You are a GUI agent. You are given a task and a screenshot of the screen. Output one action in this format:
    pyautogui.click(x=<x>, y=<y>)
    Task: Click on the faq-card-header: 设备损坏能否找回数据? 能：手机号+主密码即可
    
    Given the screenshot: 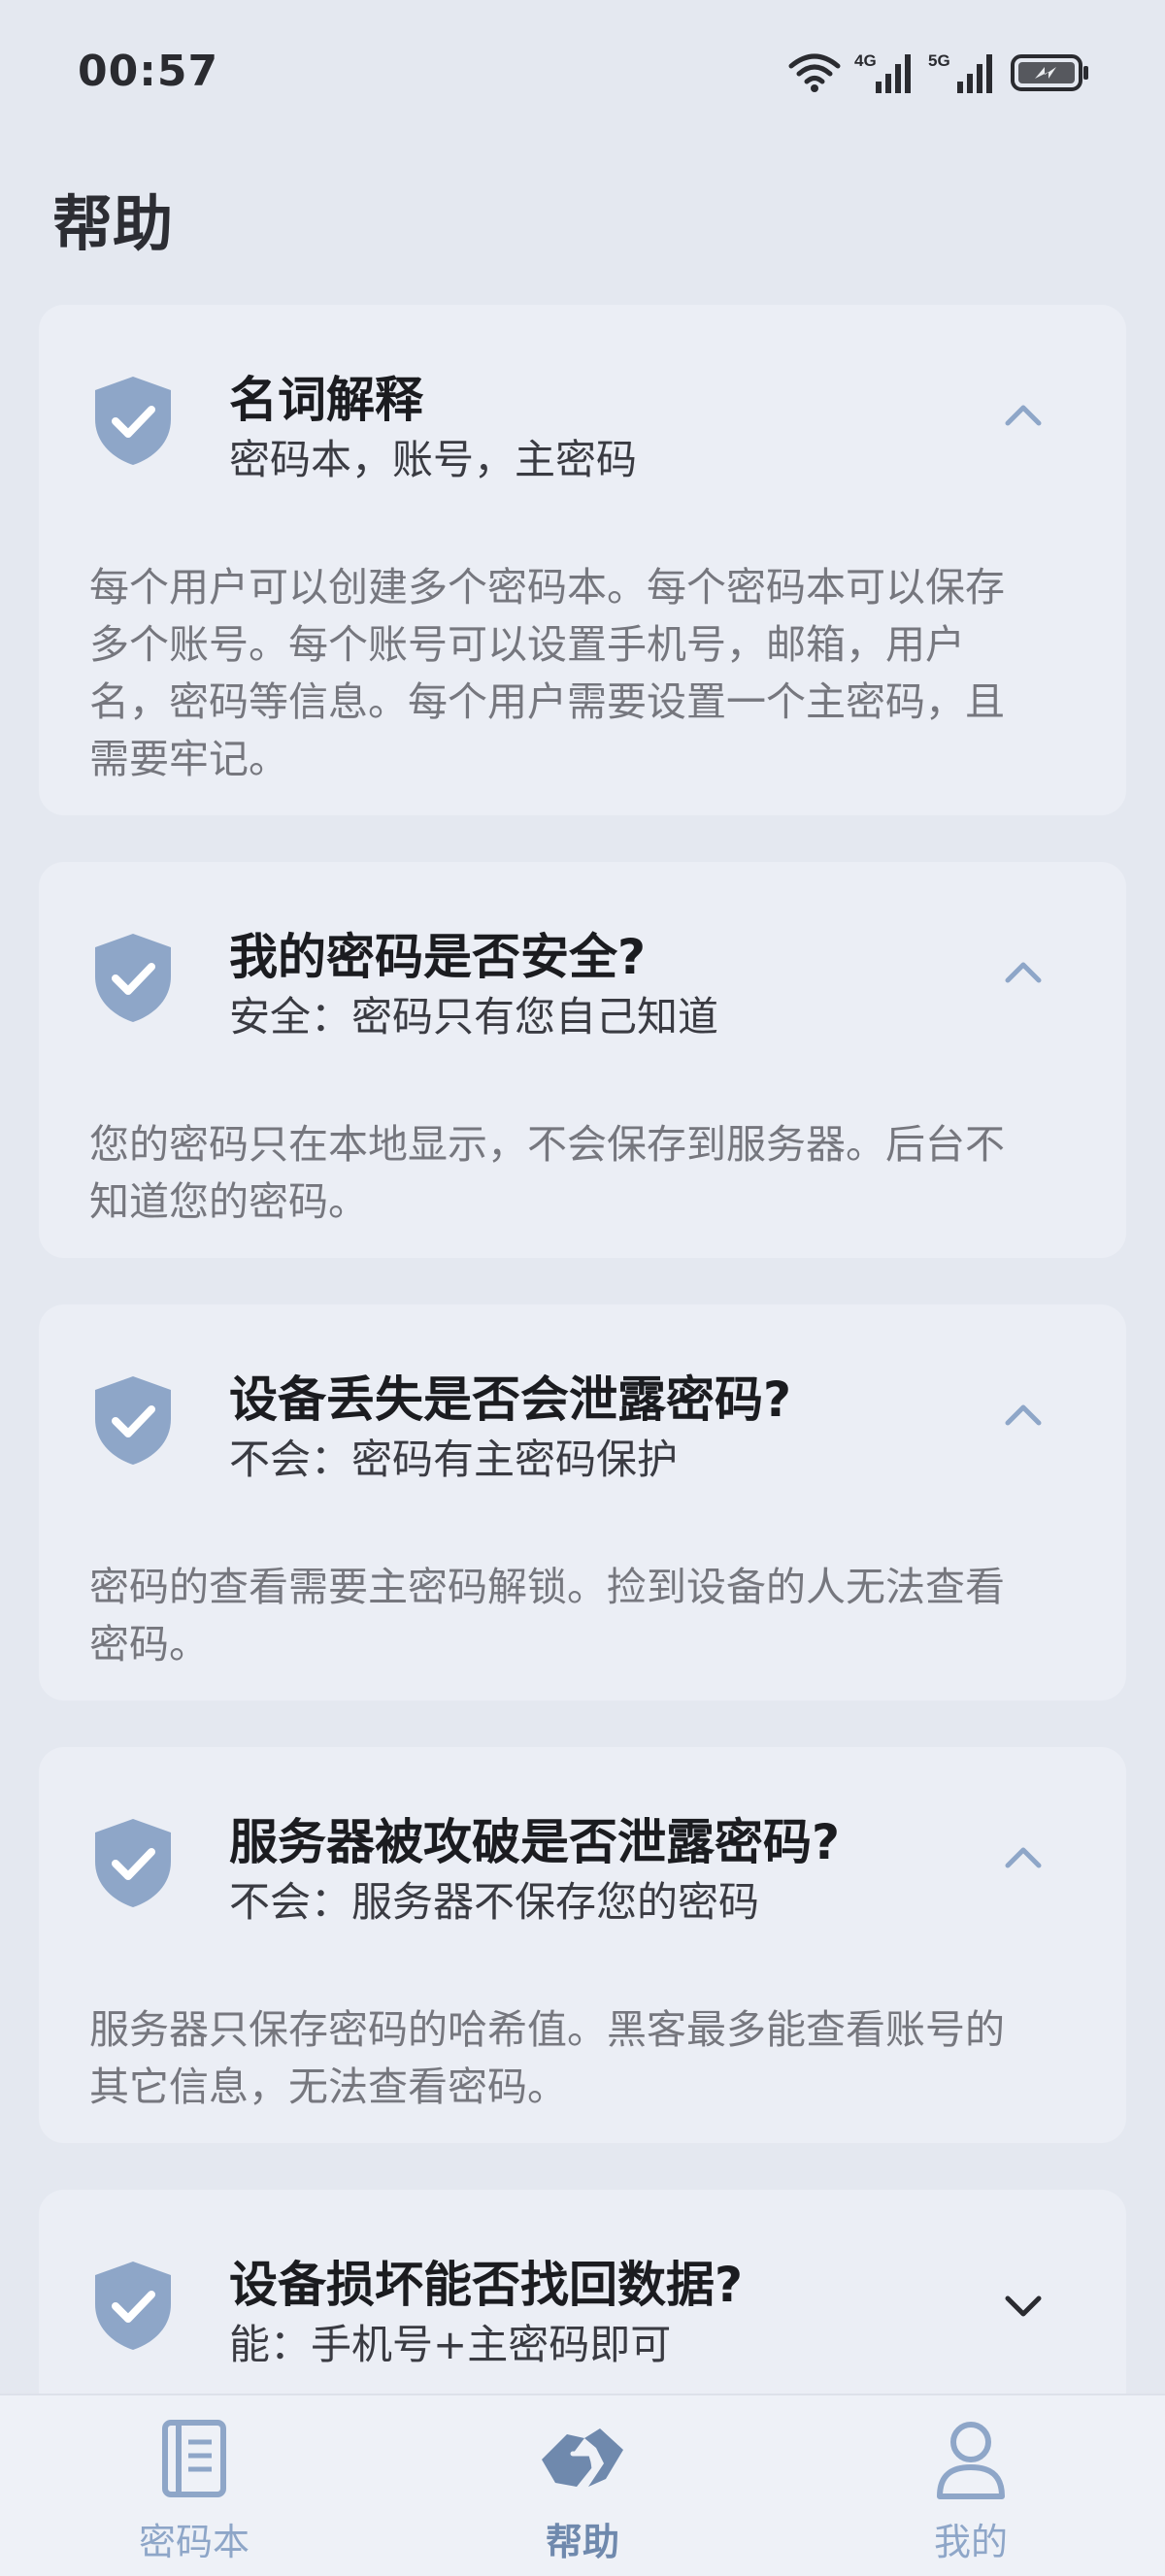 What is the action you would take?
    pyautogui.click(x=582, y=2306)
    